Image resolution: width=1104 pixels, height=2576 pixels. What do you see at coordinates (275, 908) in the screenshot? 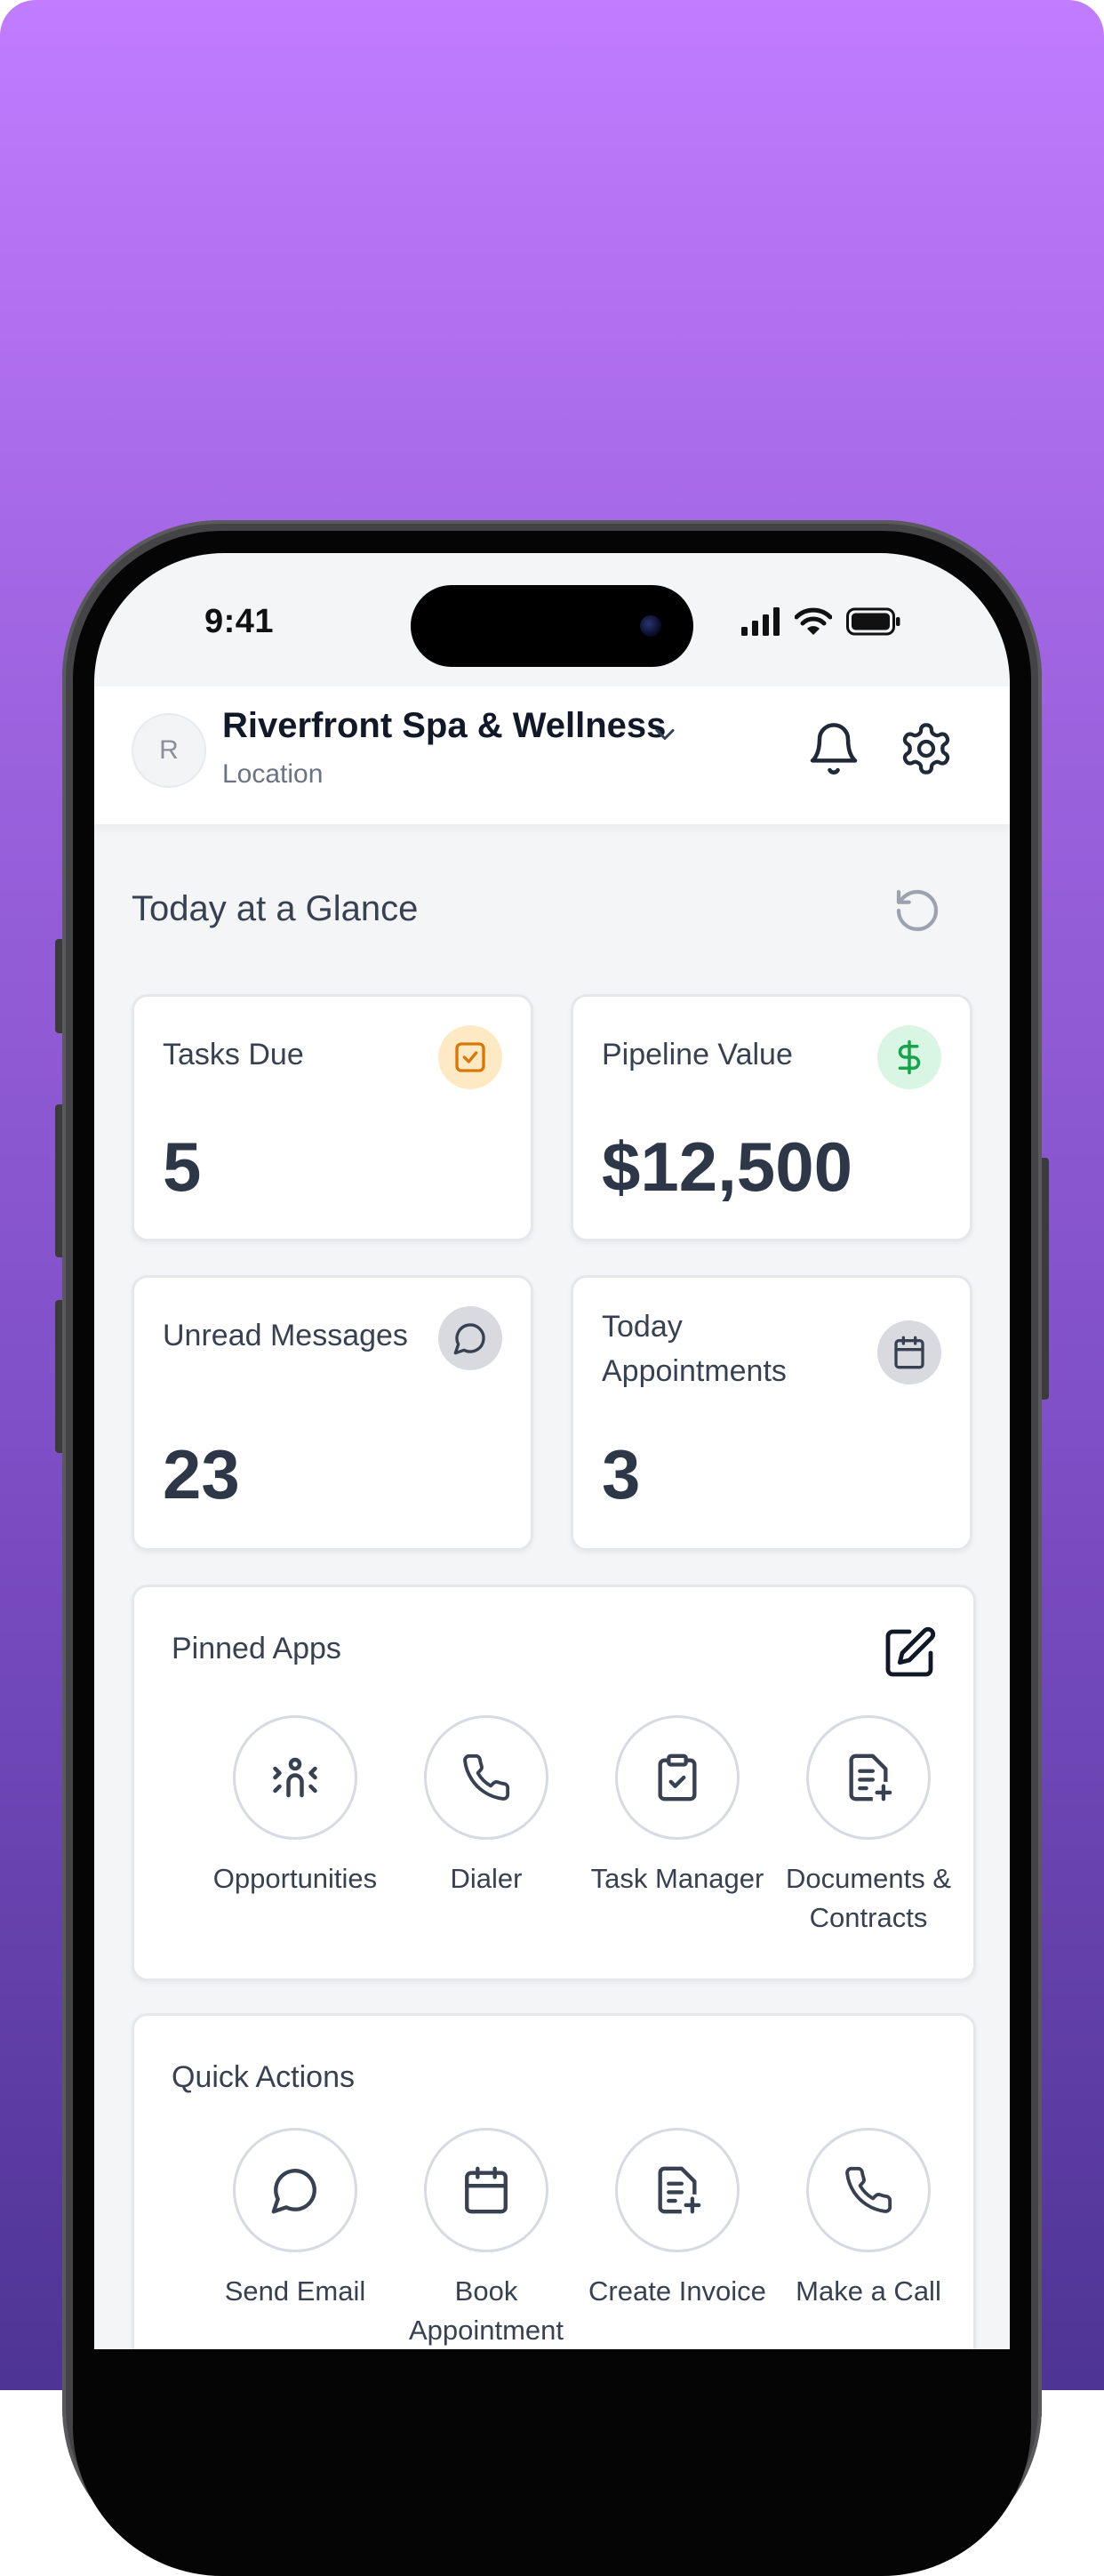
I see `glance-title: Today at a Glance` at bounding box center [275, 908].